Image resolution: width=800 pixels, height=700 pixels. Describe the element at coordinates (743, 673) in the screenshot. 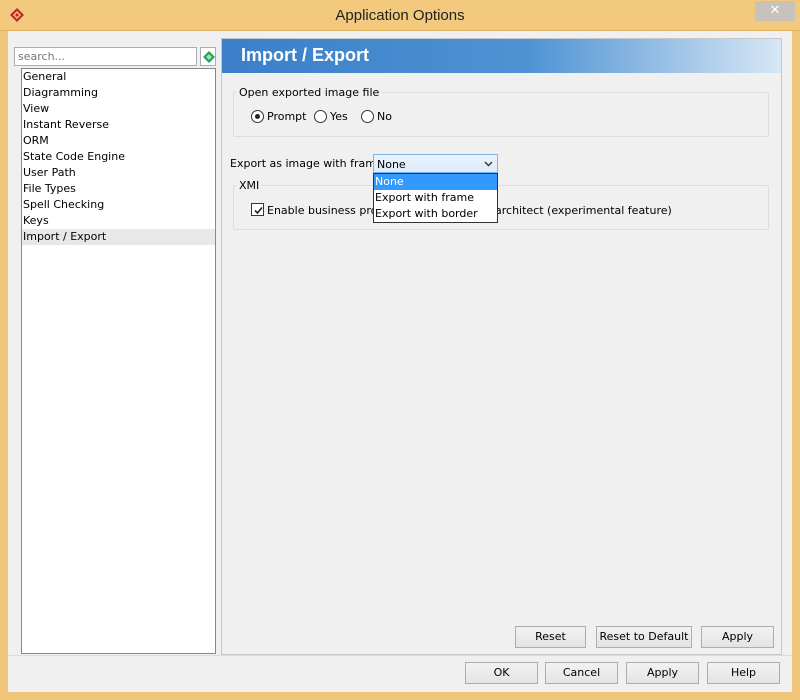

I see `help-button: Help` at that location.